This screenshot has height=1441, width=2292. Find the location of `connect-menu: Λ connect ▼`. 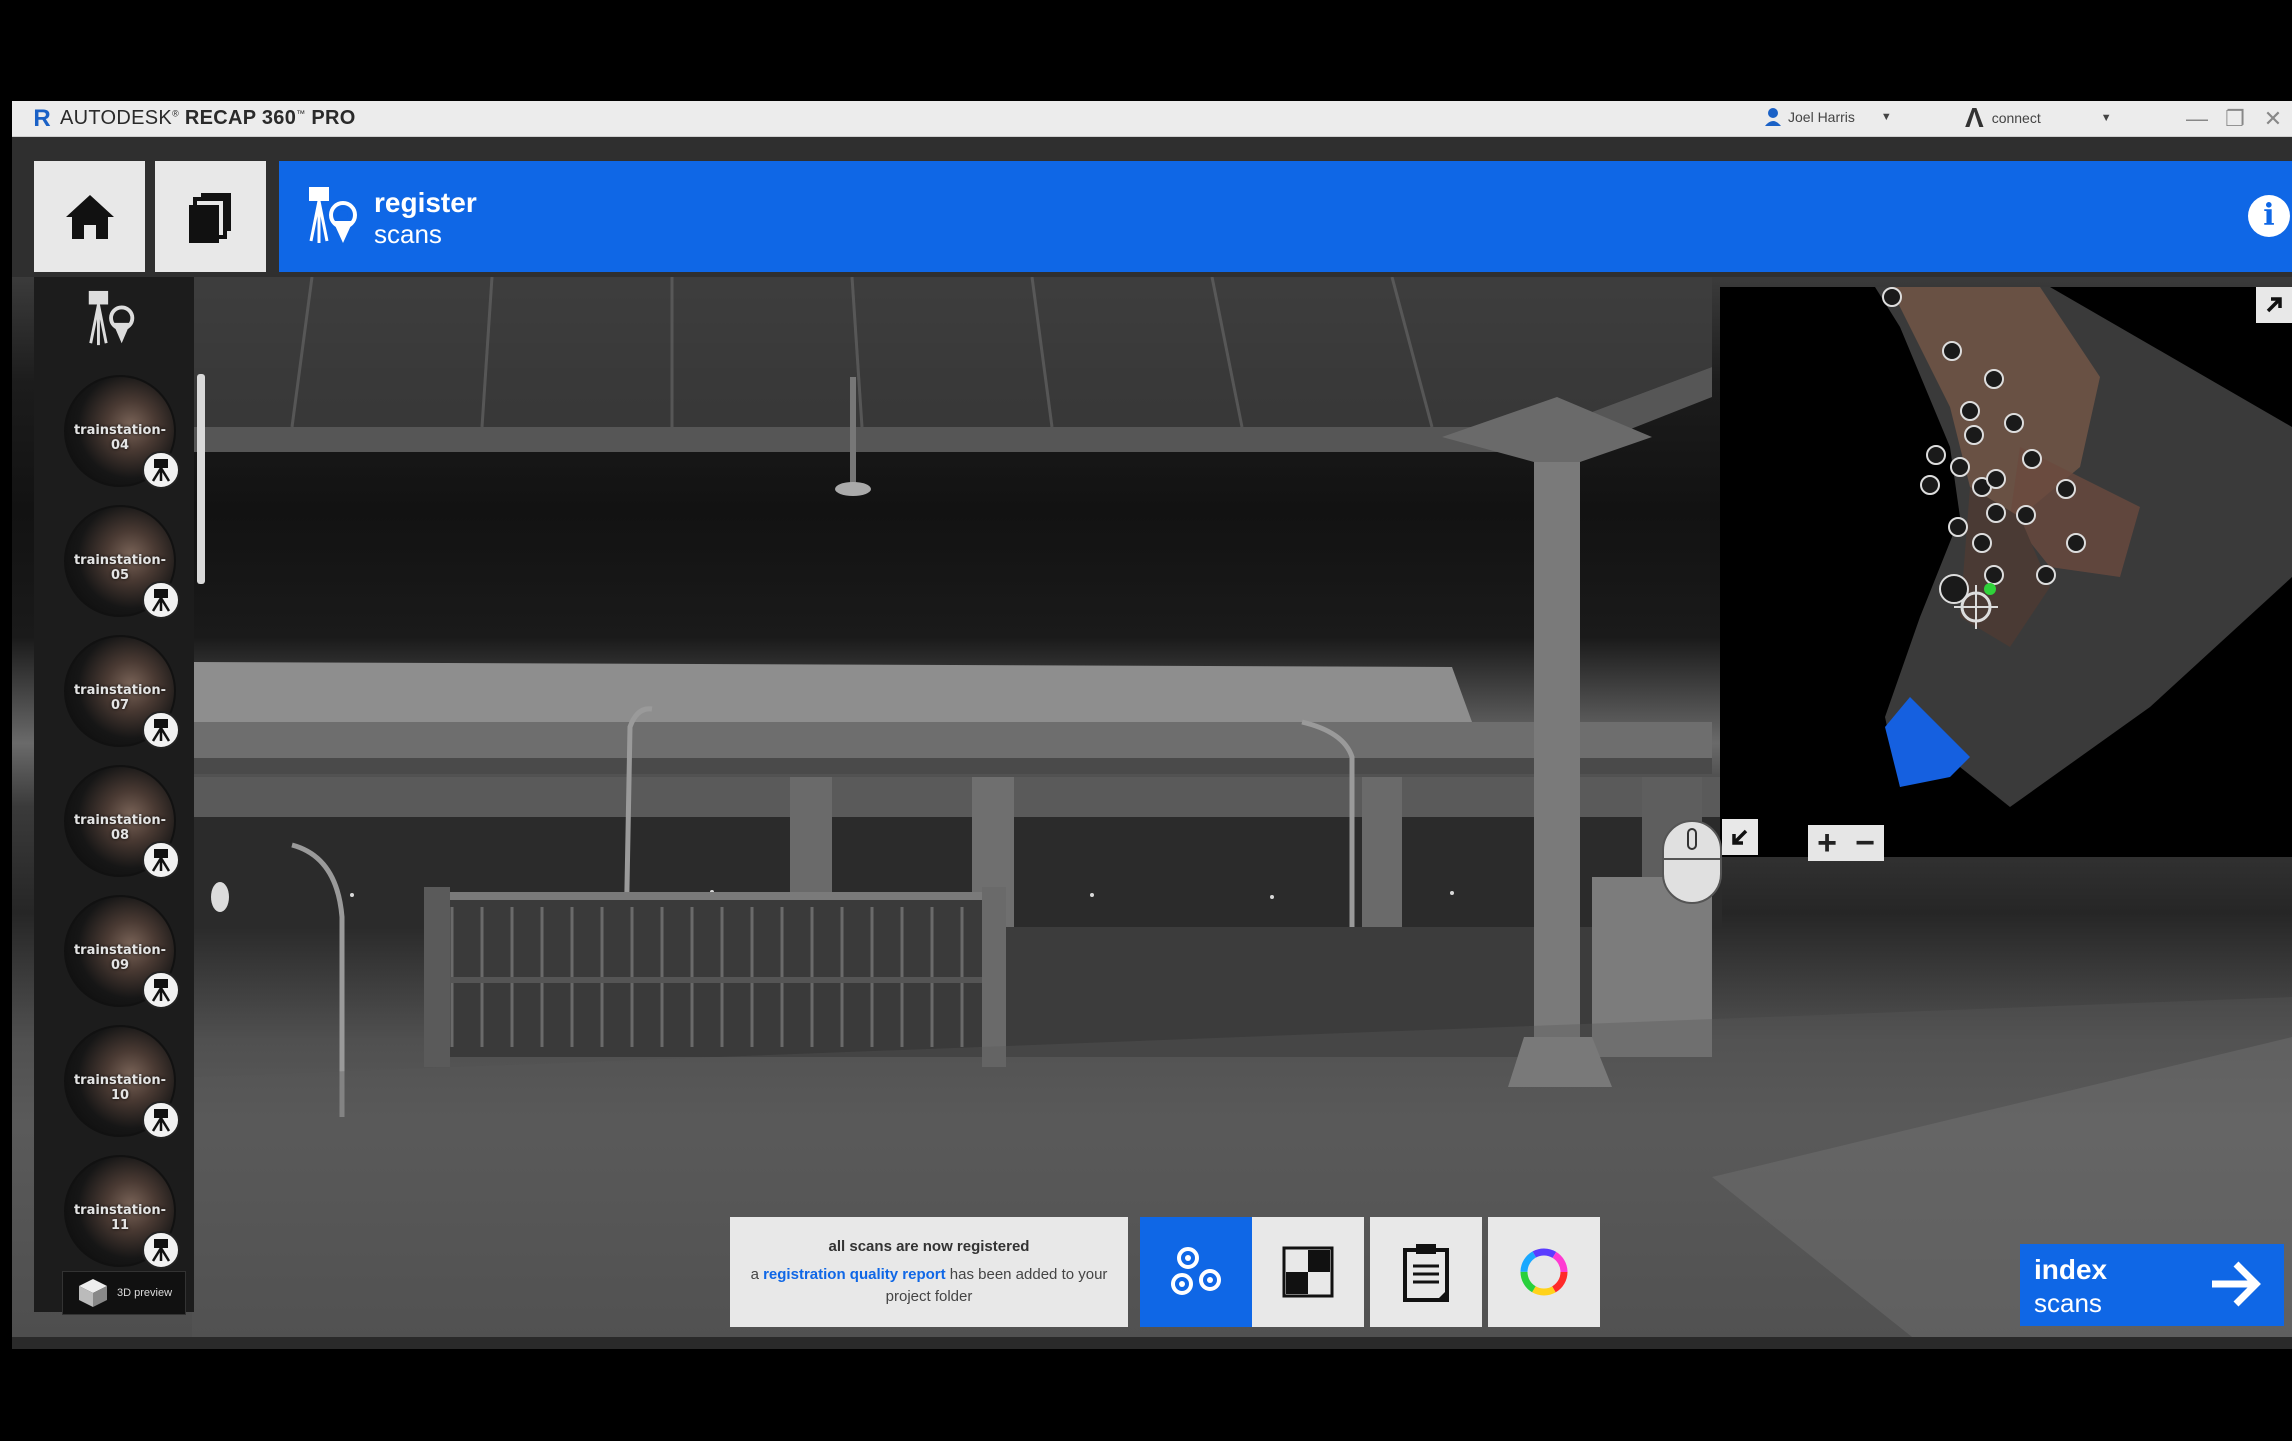

connect-menu: Λ connect ▼ is located at coordinates (2038, 117).